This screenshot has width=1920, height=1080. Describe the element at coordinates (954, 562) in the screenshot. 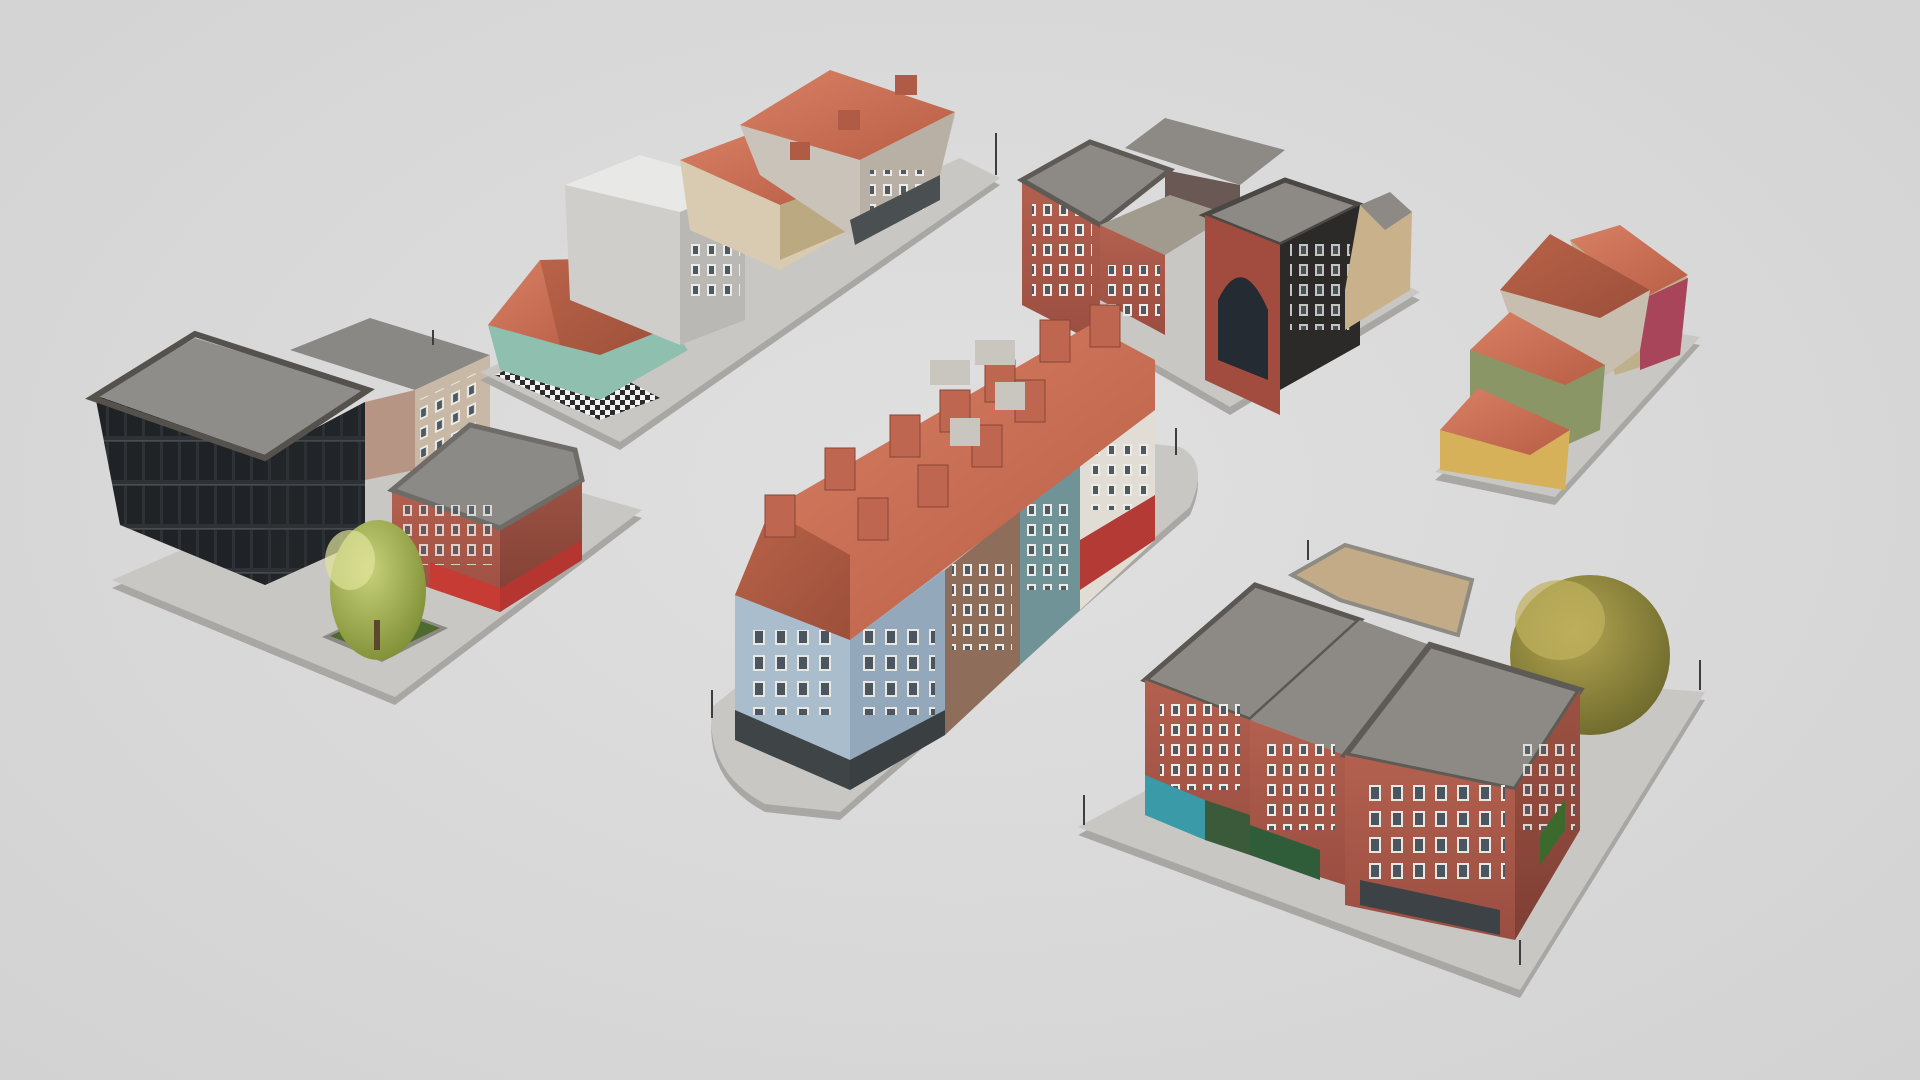

I see `curved-terrace-block` at that location.